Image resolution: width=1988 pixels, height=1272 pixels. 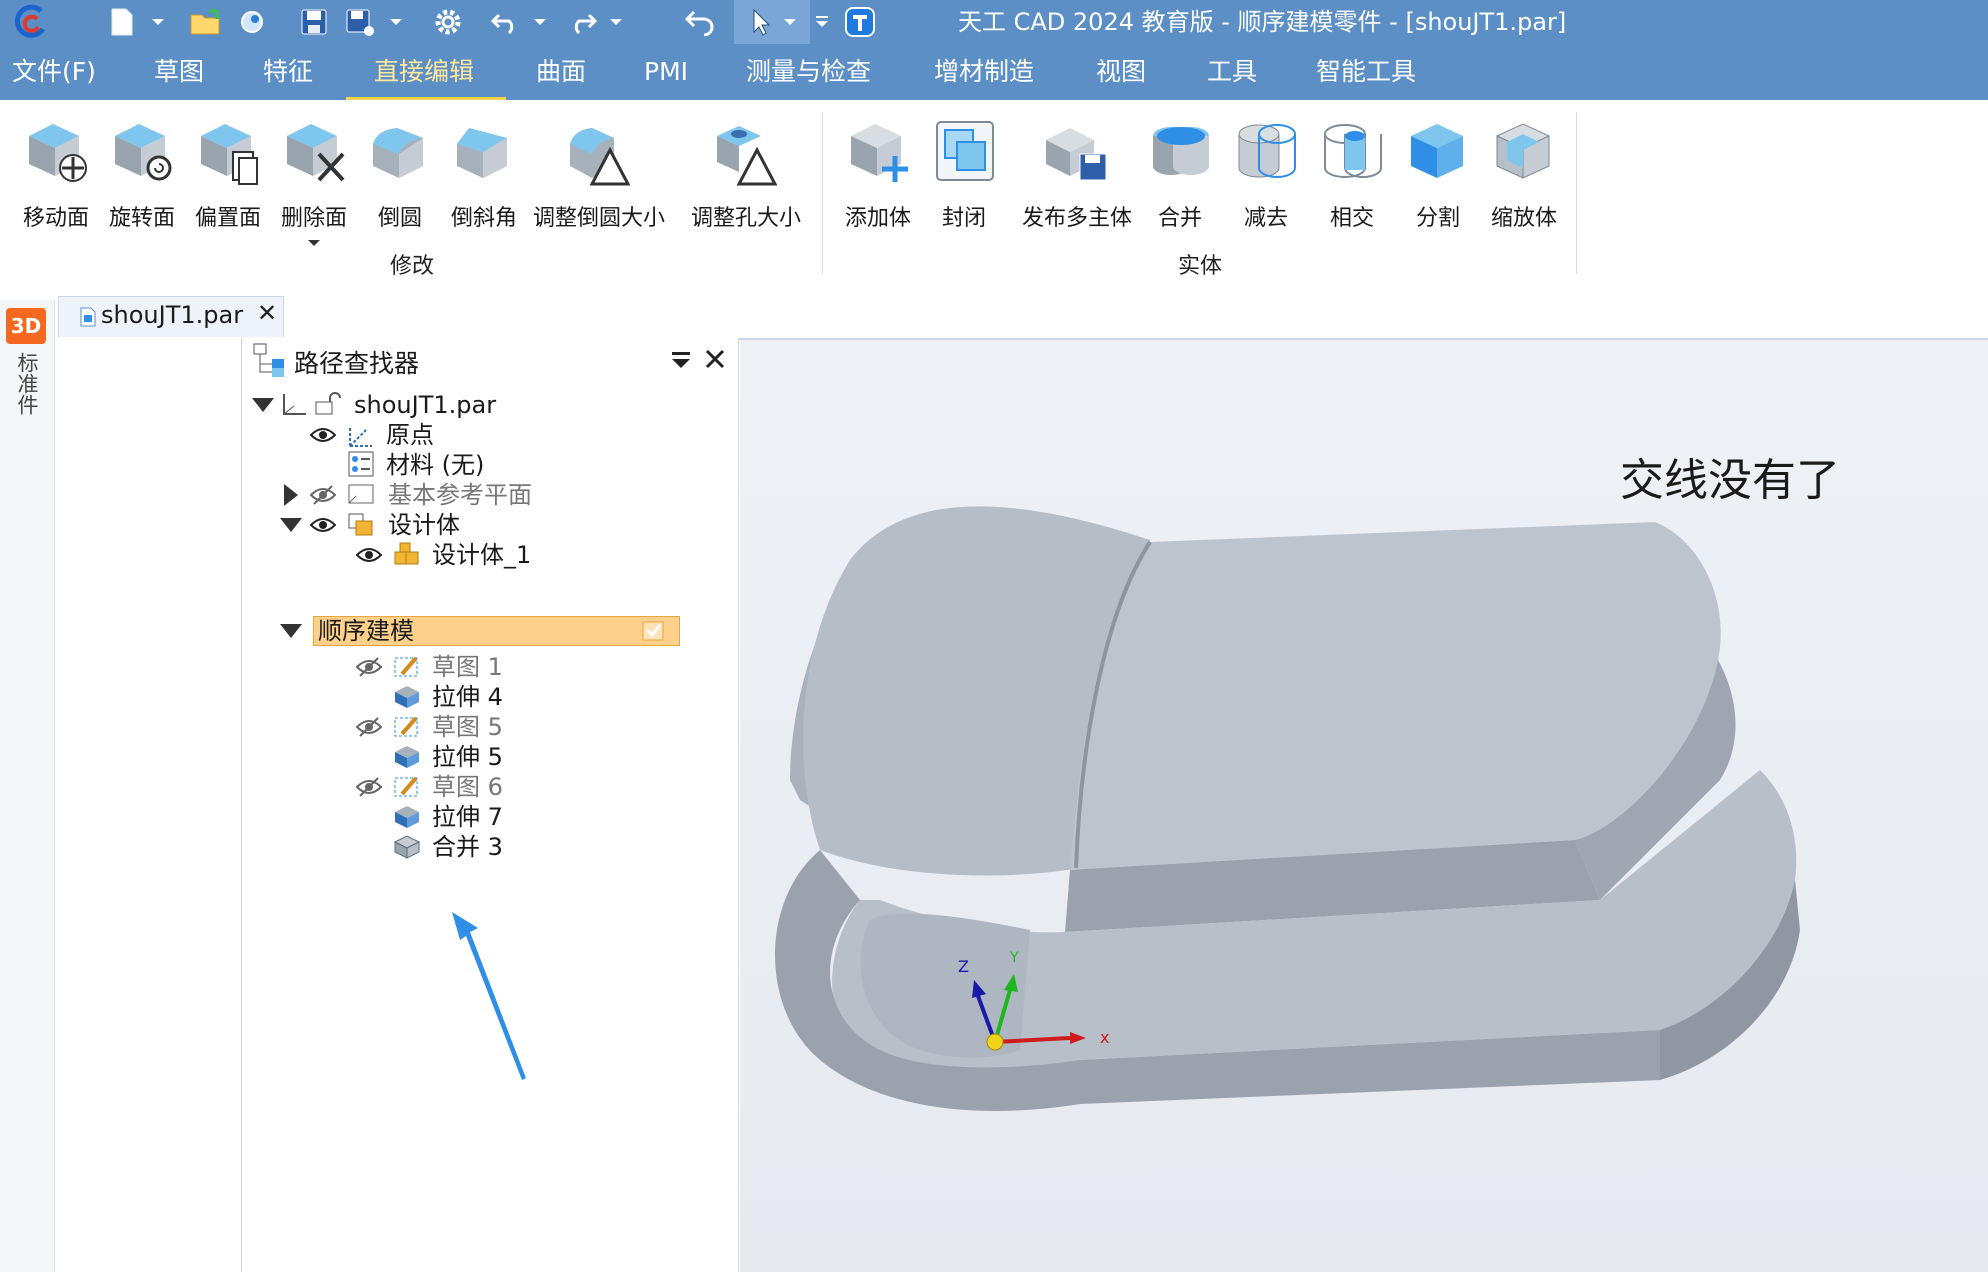 What do you see at coordinates (424, 72) in the screenshot?
I see `menu-direct-edit: 直接编辑` at bounding box center [424, 72].